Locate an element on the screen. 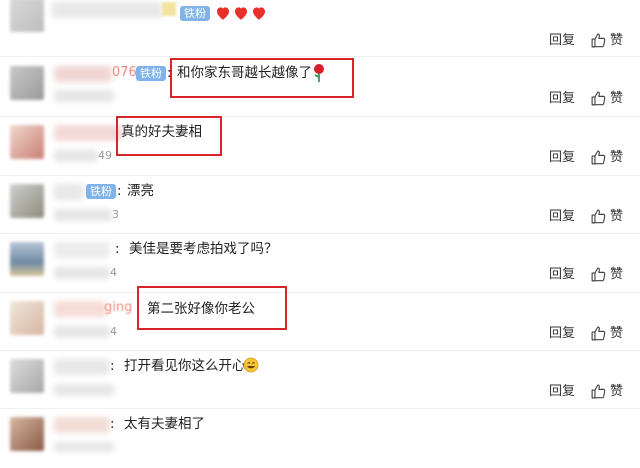 The width and height of the screenshot is (640, 468). grinning-face-icon is located at coordinates (251, 365).